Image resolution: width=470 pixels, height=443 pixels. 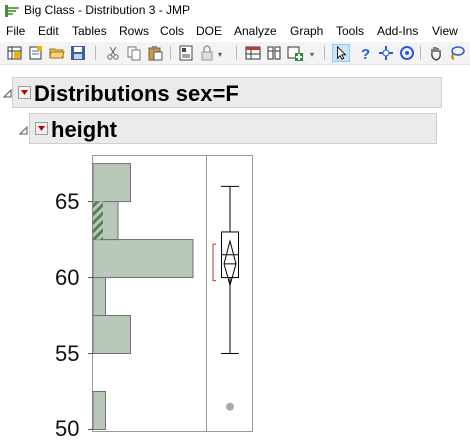 What do you see at coordinates (386, 53) in the screenshot?
I see `crosshair-tool-icon` at bounding box center [386, 53].